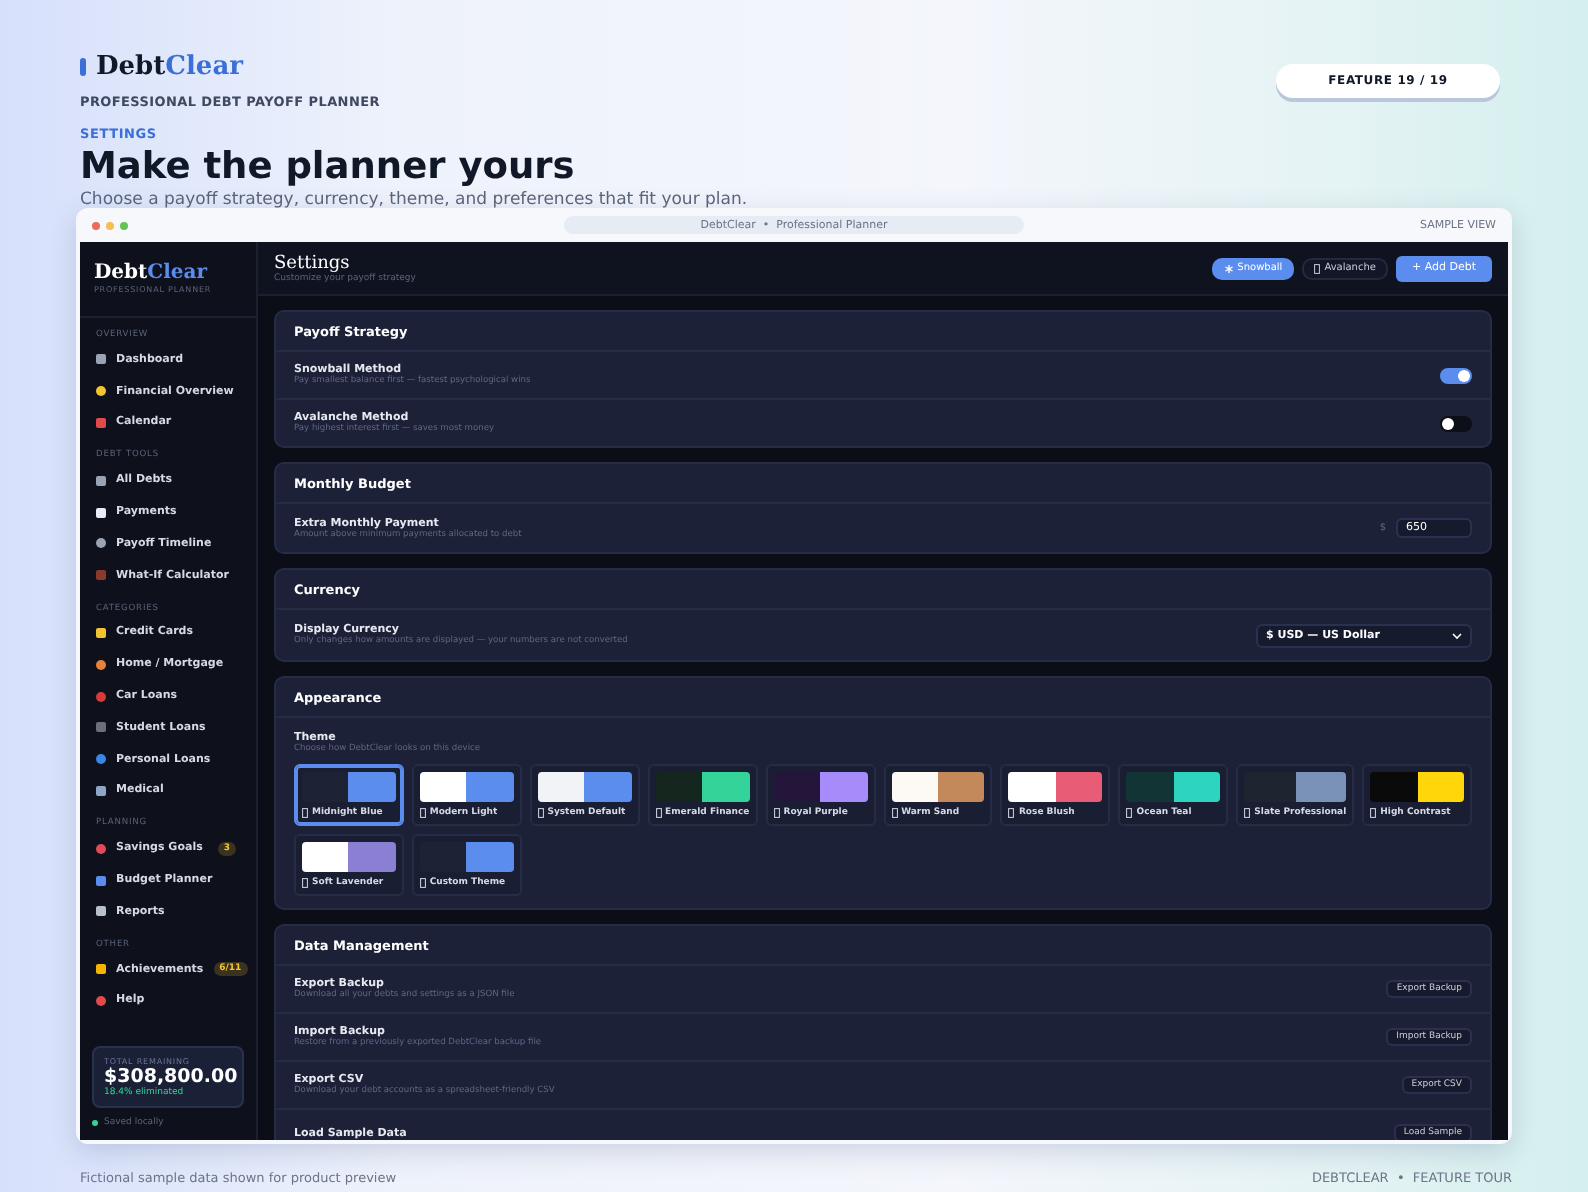  I want to click on snowflake-icon, so click(1228, 268).